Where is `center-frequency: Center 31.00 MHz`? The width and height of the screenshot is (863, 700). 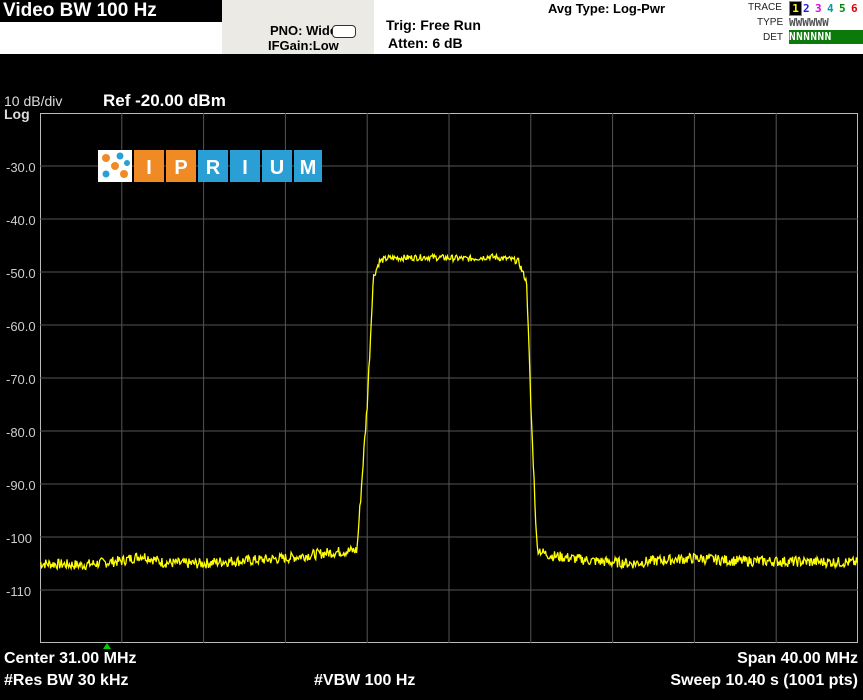
center-frequency: Center 31.00 MHz is located at coordinates (70, 659).